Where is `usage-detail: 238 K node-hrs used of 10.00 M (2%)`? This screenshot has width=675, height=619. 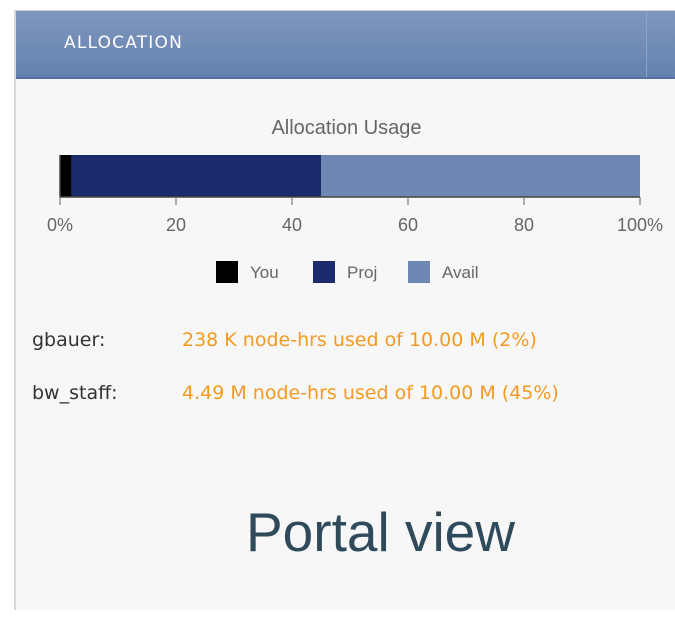 usage-detail: 238 K node-hrs used of 10.00 M (2%) is located at coordinates (359, 340).